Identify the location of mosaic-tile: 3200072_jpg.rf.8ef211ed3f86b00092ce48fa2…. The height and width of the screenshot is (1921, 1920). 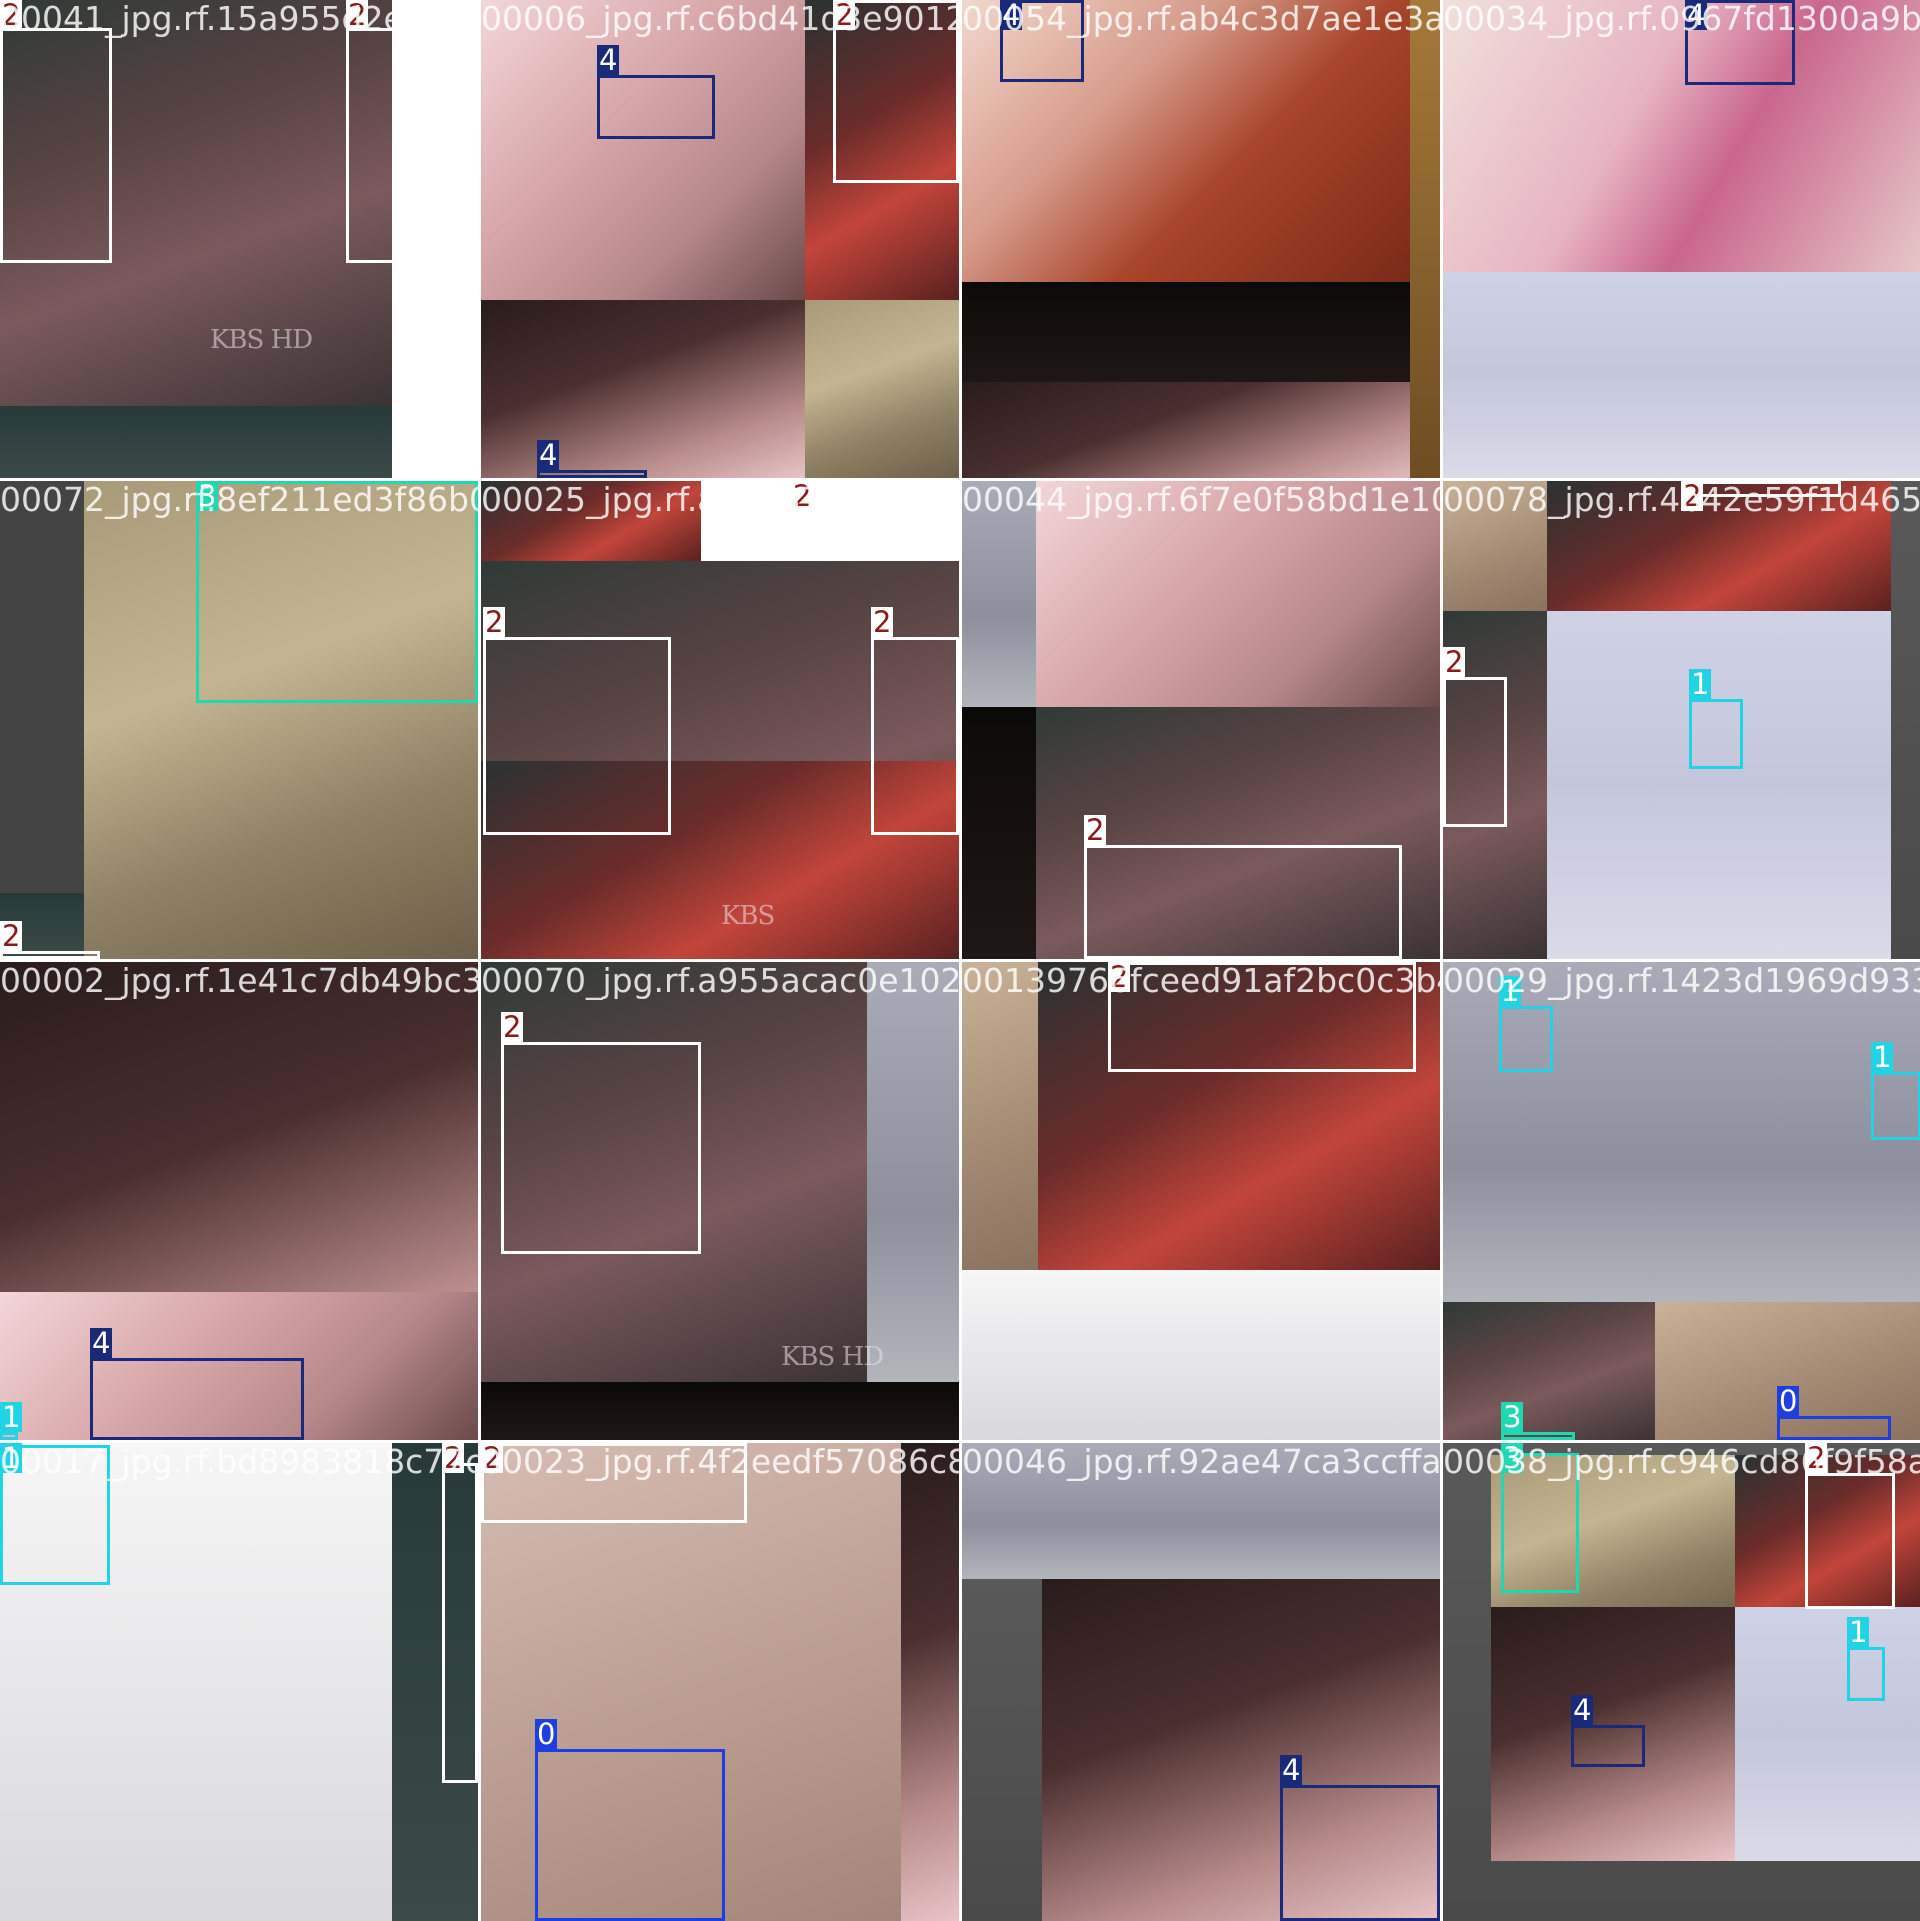
(239, 720).